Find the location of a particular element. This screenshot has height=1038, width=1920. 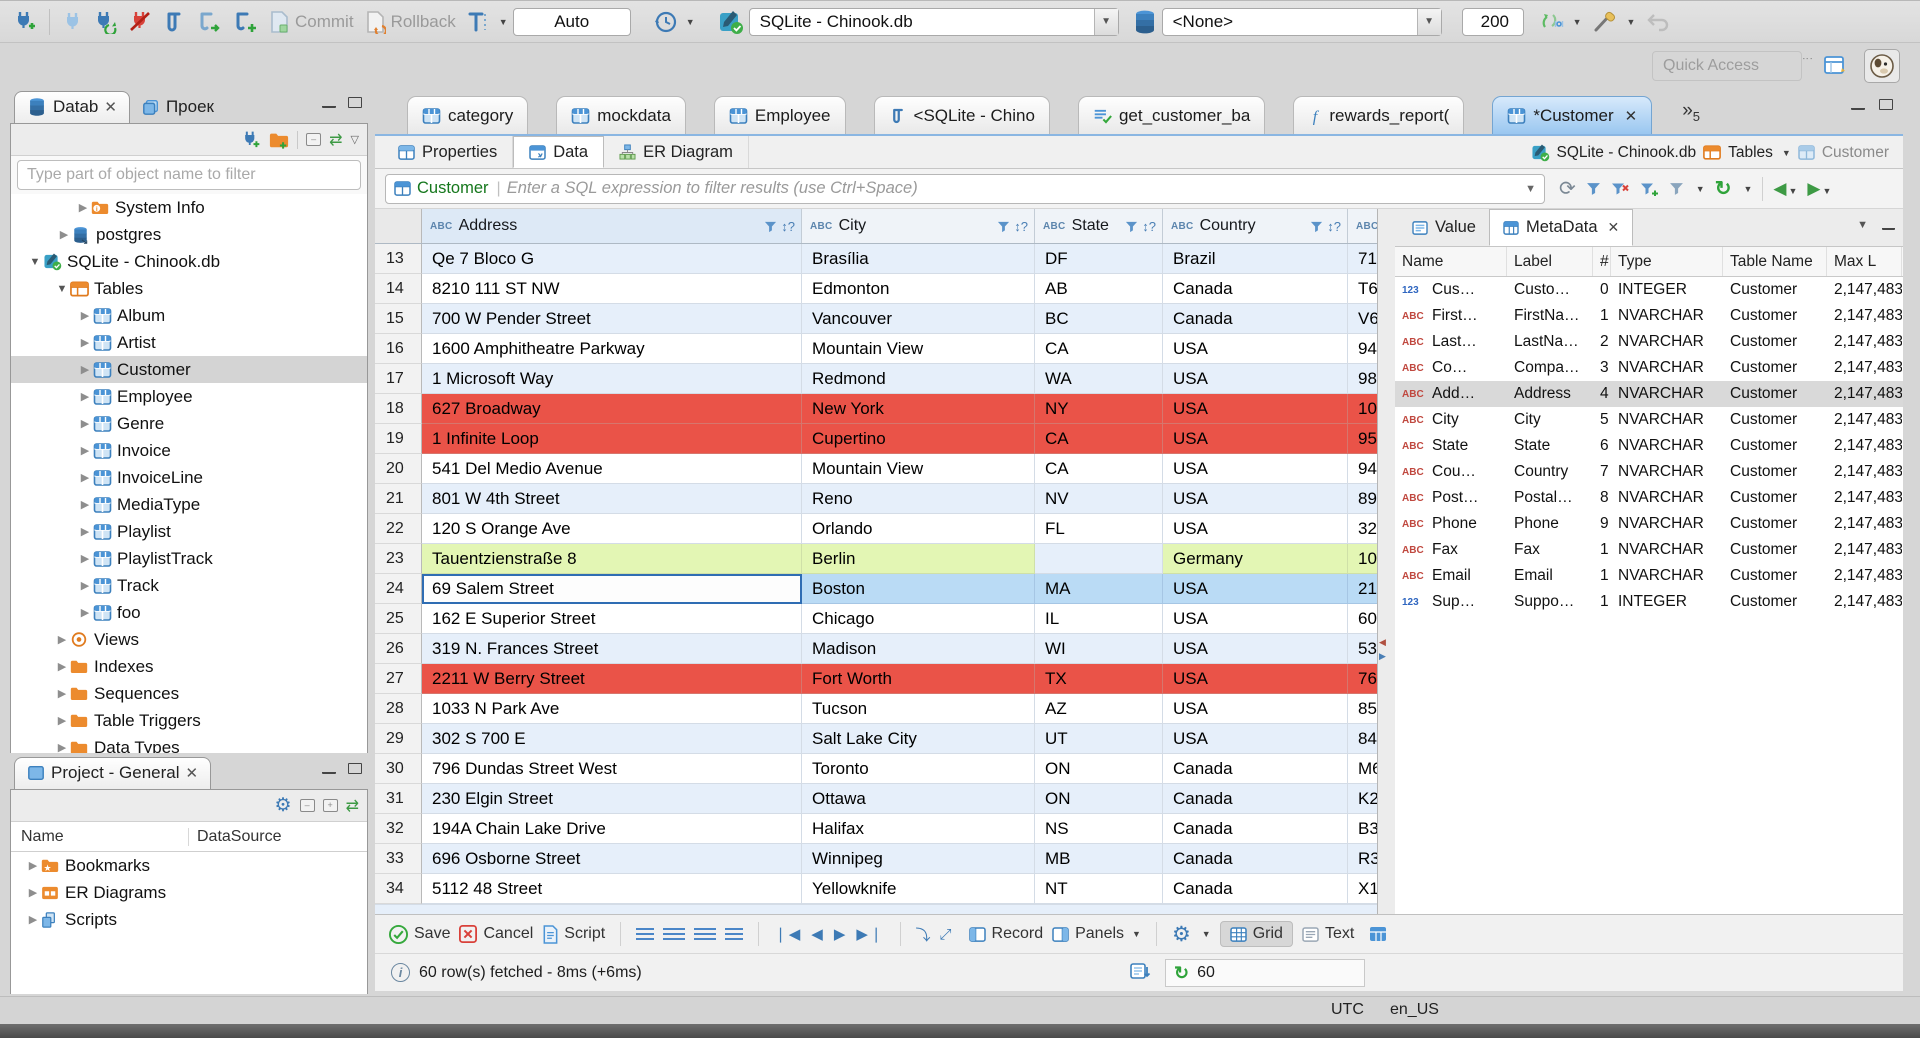

breadcrumb-connection: SQLite - Chinook.db is located at coordinates (1627, 153).